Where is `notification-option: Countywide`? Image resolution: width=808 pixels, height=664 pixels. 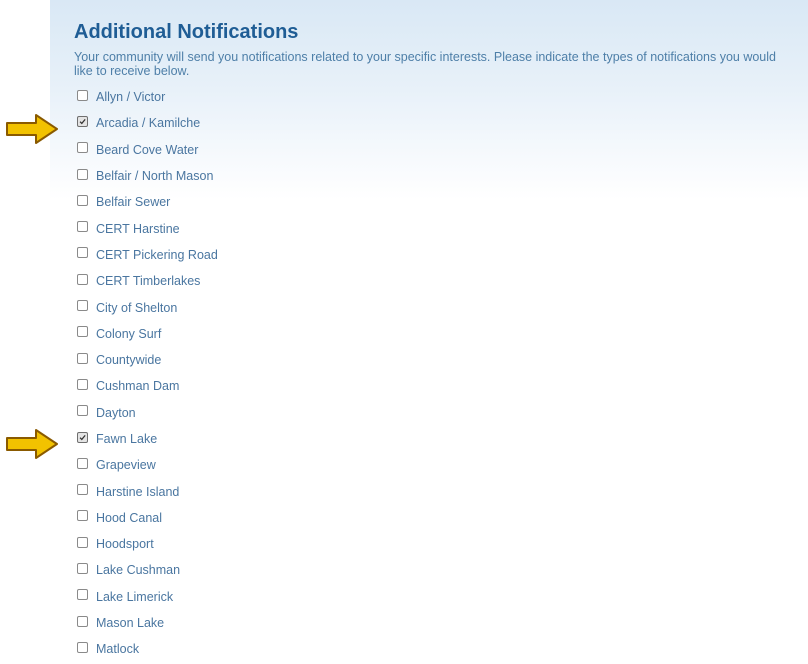 notification-option: Countywide is located at coordinates (434, 360).